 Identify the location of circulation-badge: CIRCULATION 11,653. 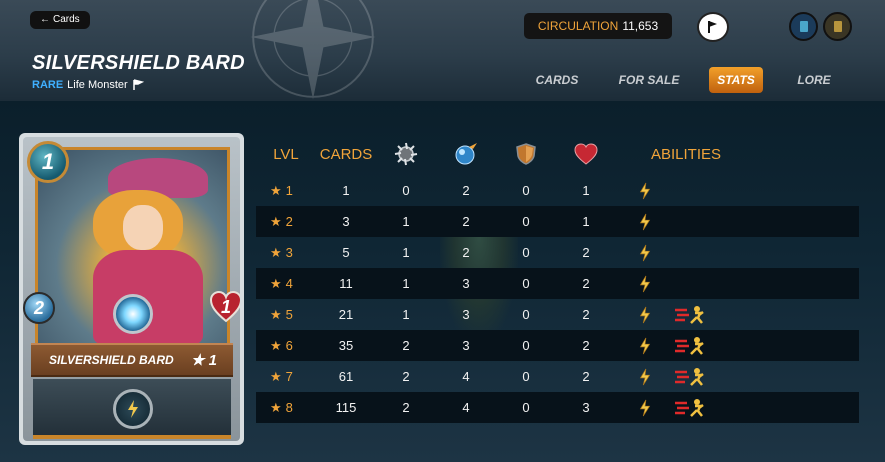
(598, 26).